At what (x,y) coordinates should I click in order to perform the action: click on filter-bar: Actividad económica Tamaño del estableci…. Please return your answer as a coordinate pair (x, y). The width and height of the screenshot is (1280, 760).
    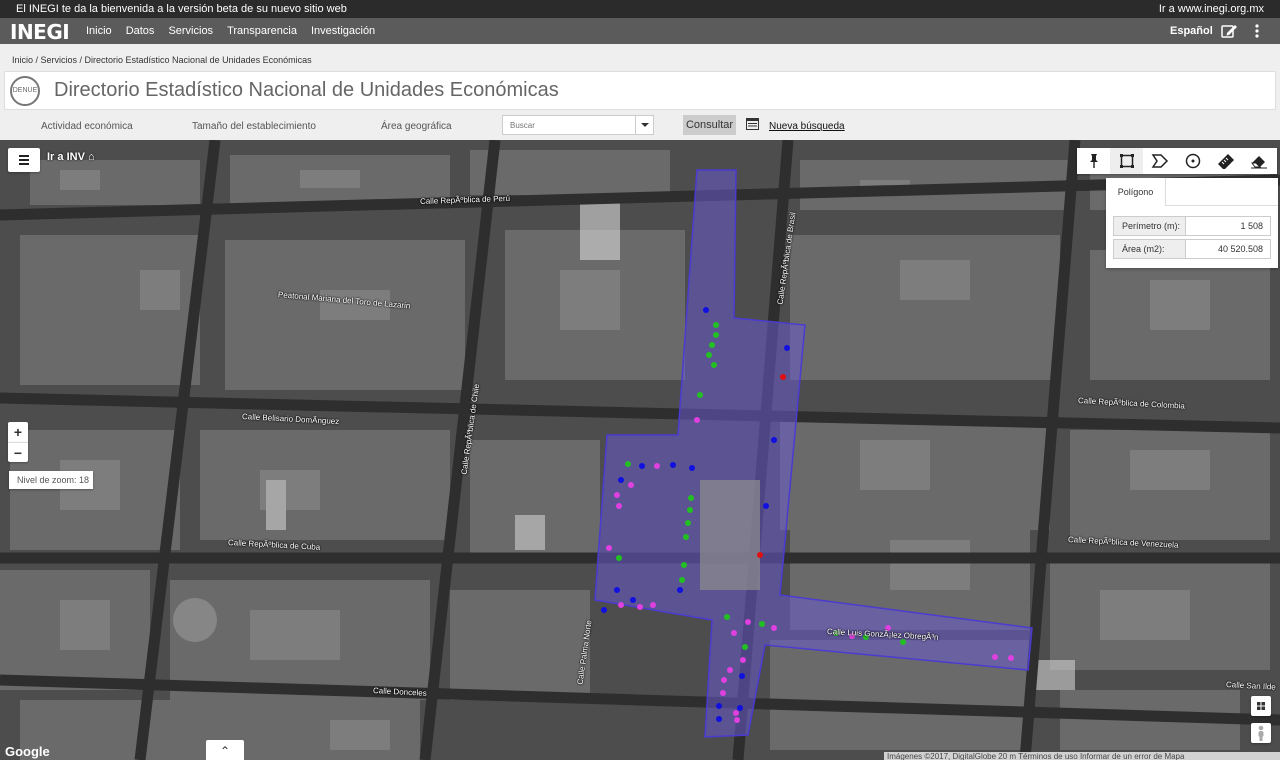
    Looking at the image, I should click on (640, 126).